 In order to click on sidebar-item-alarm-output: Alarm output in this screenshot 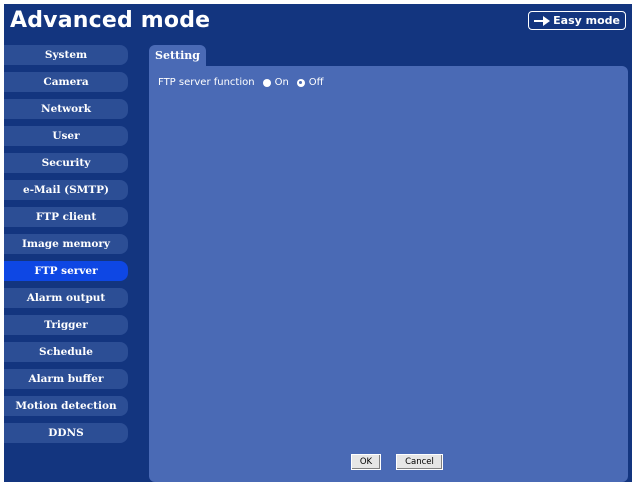, I will do `click(66, 298)`.